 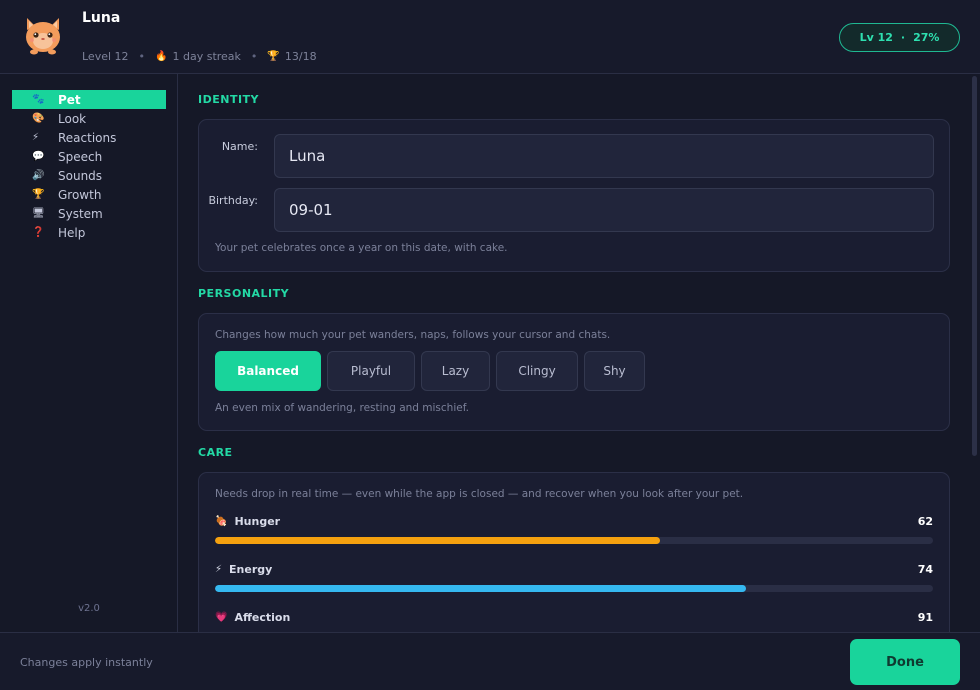 What do you see at coordinates (974, 266) in the screenshot?
I see `scrollbar` at bounding box center [974, 266].